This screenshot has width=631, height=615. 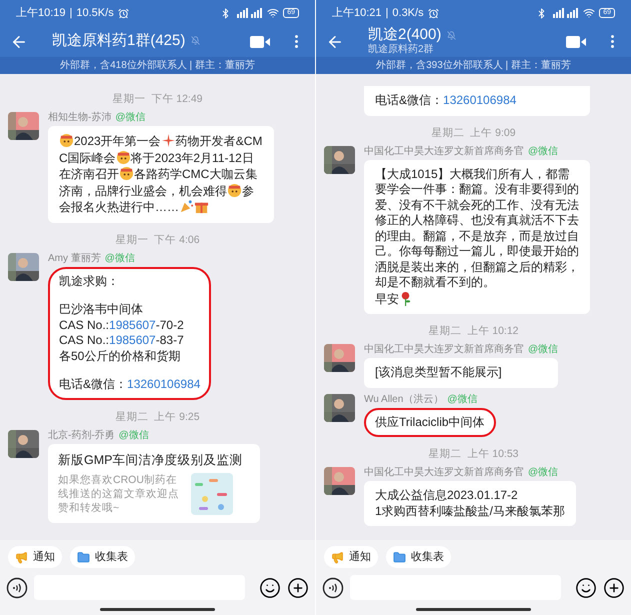 I want to click on timestamp: 星期一 下午 12:49, so click(x=157, y=99).